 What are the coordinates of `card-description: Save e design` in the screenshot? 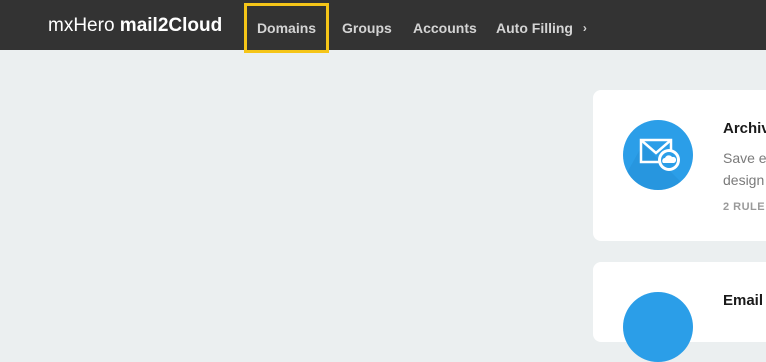 It's located at (744, 169).